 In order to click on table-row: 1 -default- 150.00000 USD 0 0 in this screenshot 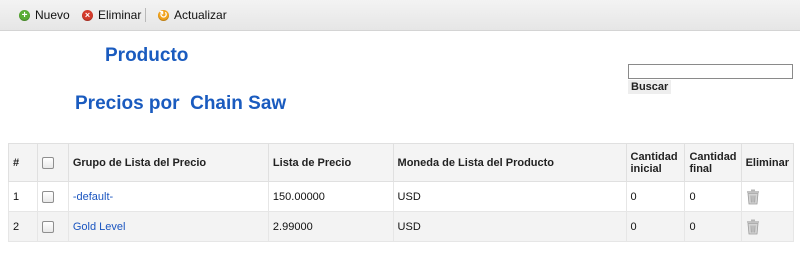, I will do `click(401, 196)`.